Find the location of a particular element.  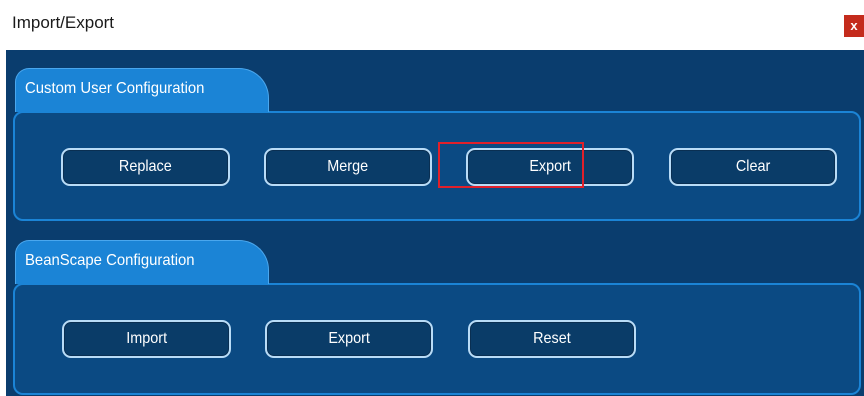

export-beanscape-button-label: Export is located at coordinates (349, 338).